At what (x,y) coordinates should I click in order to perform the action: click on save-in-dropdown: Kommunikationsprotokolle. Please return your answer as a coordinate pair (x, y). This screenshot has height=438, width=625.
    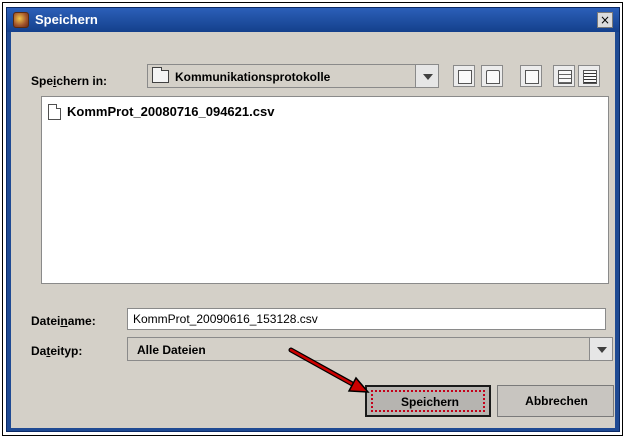
    Looking at the image, I should click on (293, 76).